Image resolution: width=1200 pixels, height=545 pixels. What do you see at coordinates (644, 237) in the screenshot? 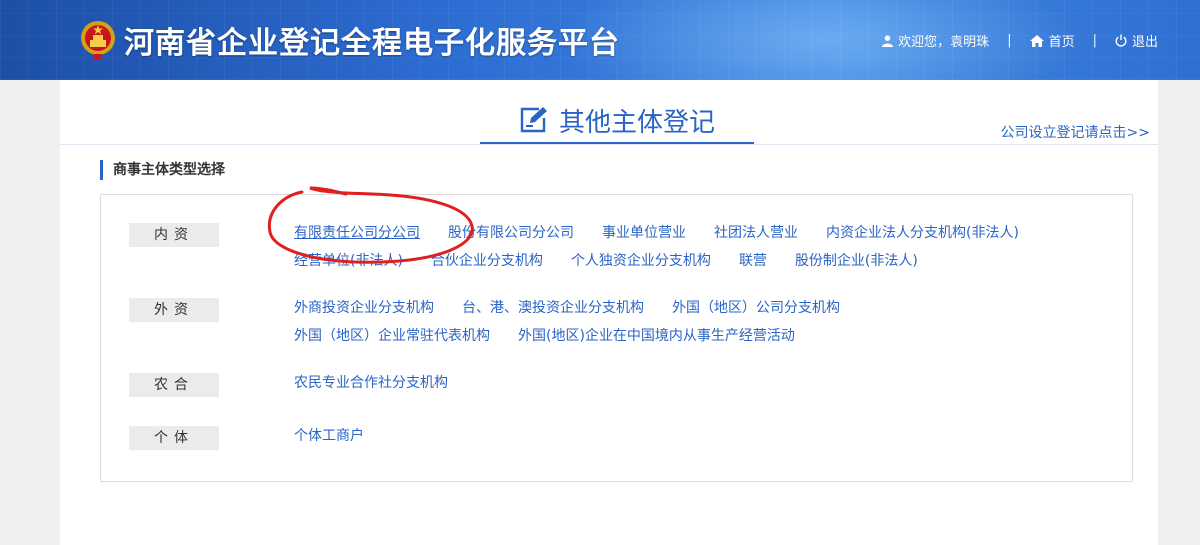
I see `link-public-institution-business: 事业单位营业` at bounding box center [644, 237].